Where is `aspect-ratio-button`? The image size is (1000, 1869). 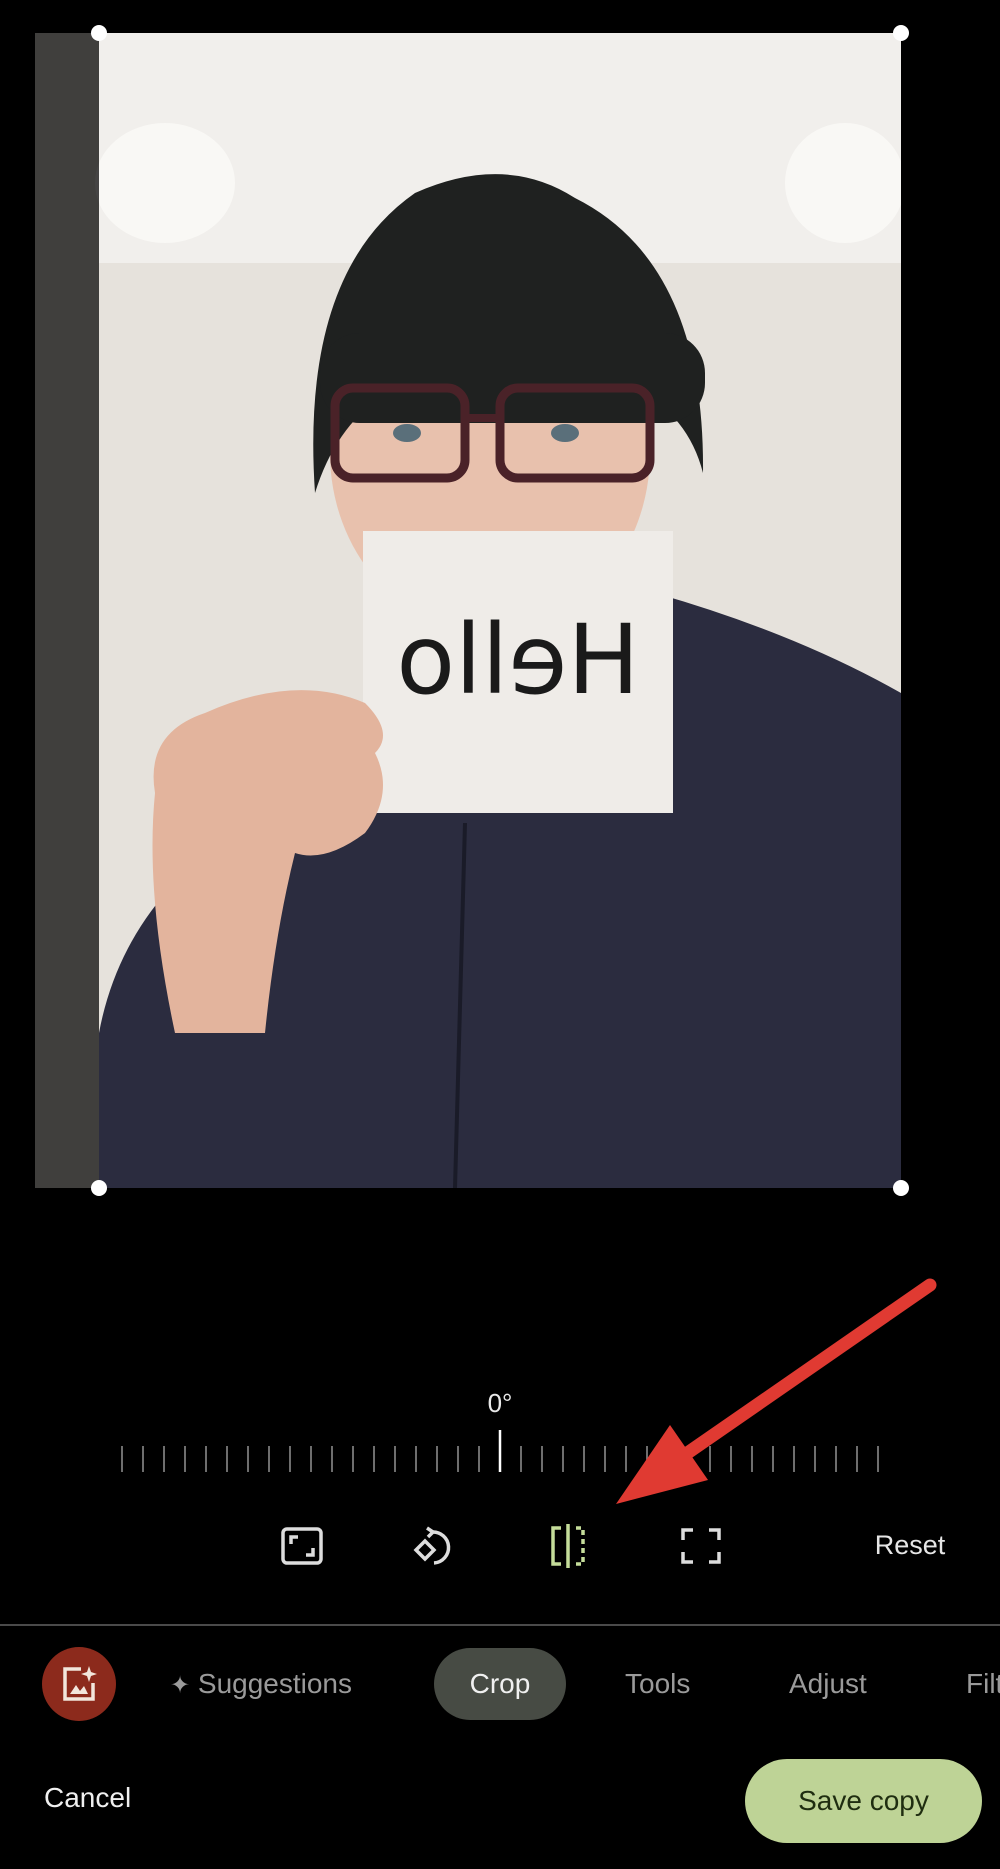
aspect-ratio-button is located at coordinates (302, 1546).